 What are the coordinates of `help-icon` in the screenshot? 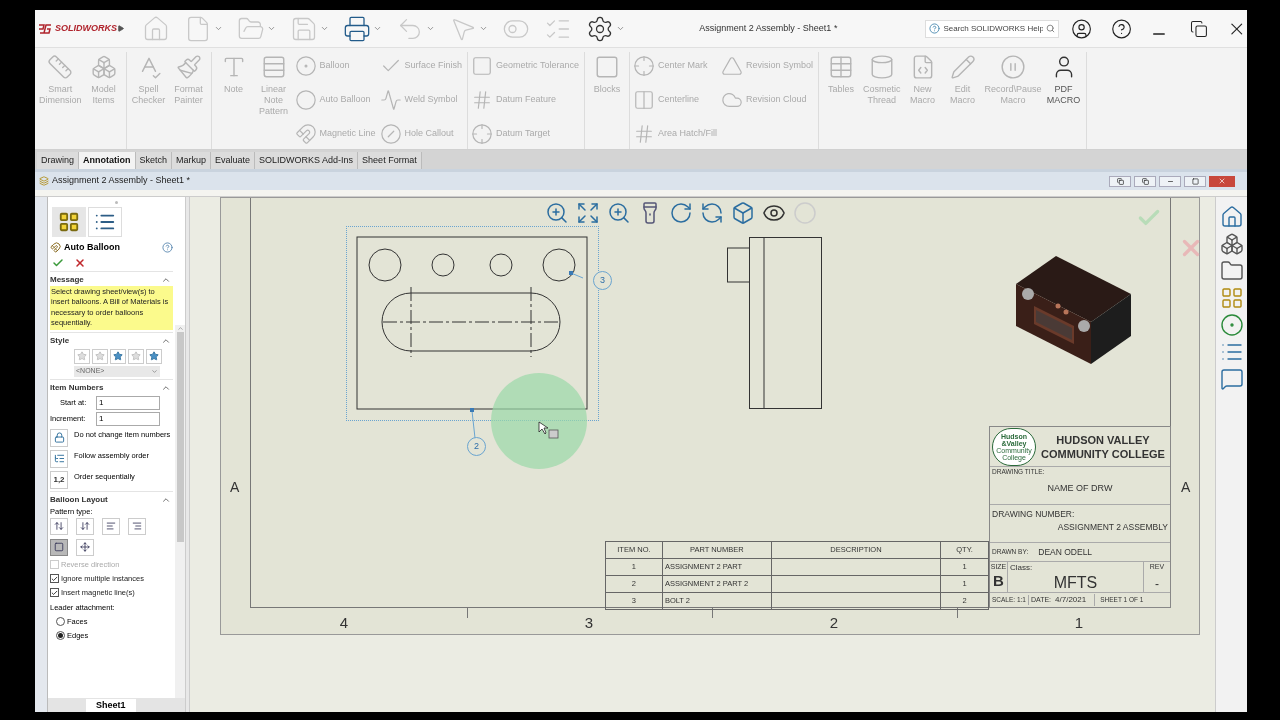 It's located at (935, 28).